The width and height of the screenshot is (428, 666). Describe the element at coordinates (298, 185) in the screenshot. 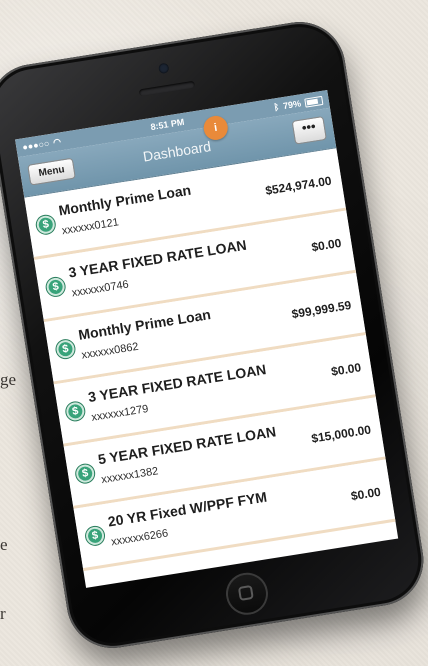

I see `loan-balance: $524,974.00` at that location.